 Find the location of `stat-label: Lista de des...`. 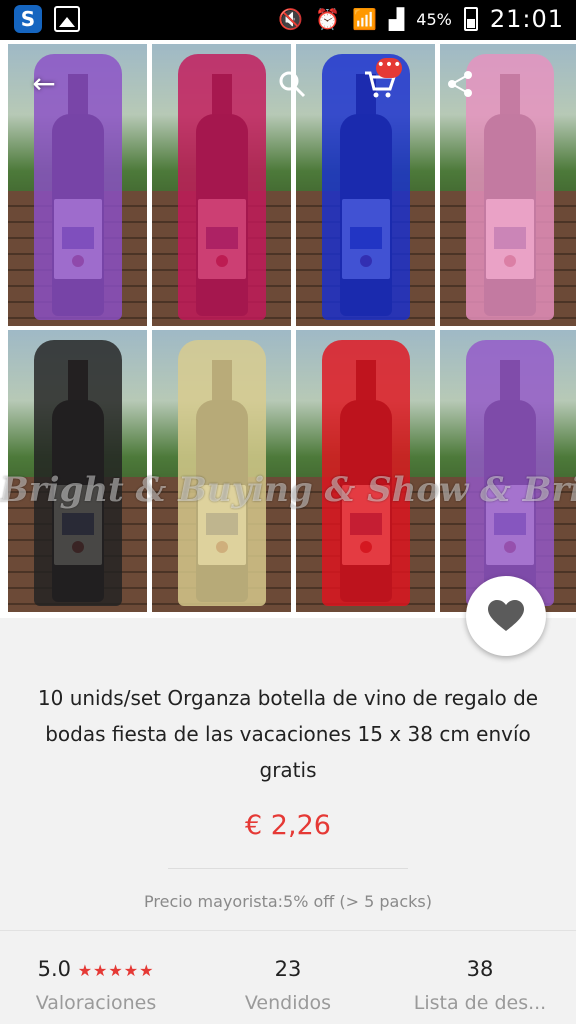

stat-label: Lista de des... is located at coordinates (480, 1003).